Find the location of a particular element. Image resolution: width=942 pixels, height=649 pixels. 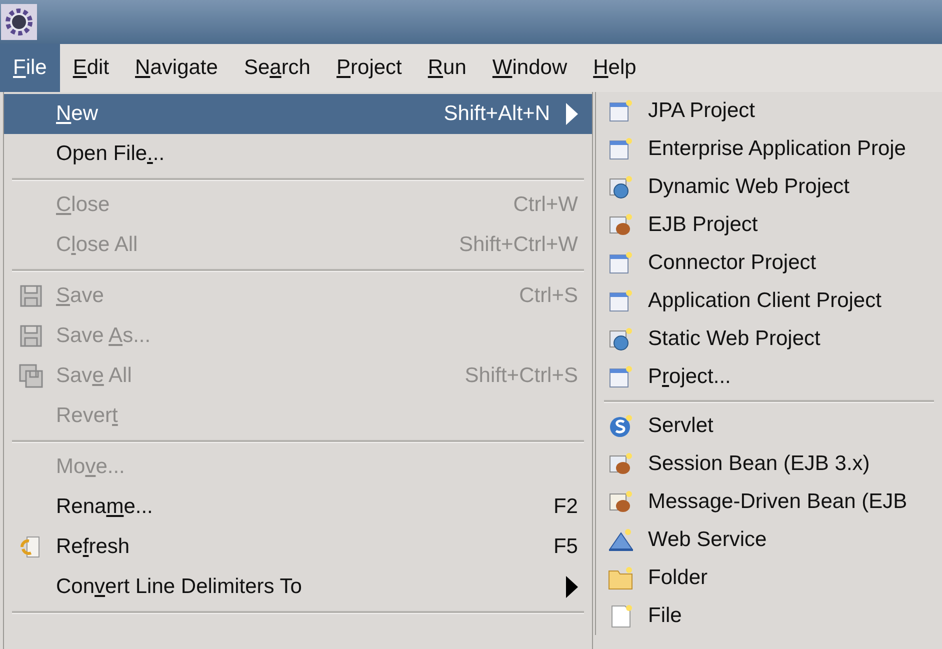

web-service-icon is located at coordinates (621, 540).